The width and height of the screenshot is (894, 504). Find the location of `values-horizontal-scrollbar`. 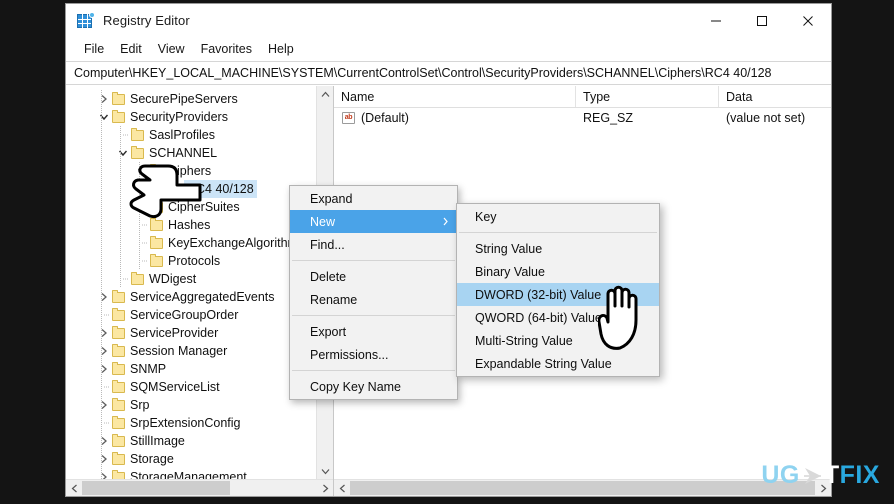

values-horizontal-scrollbar is located at coordinates (582, 487).